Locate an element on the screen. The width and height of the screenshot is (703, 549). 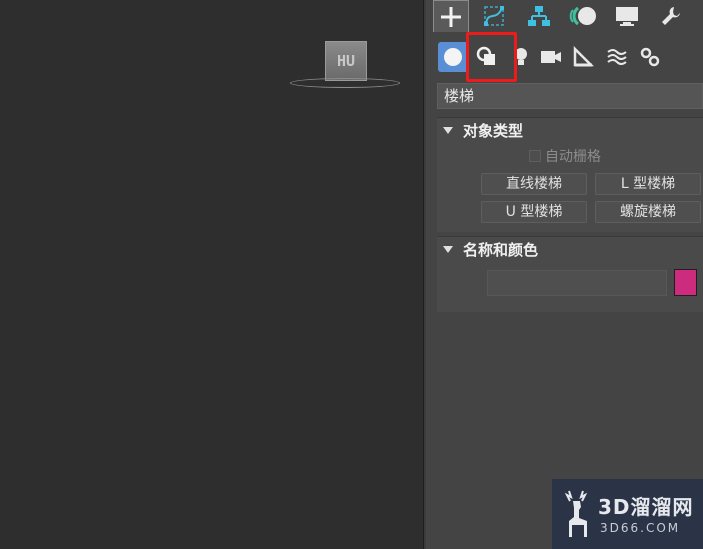
camera-icon is located at coordinates (551, 57).